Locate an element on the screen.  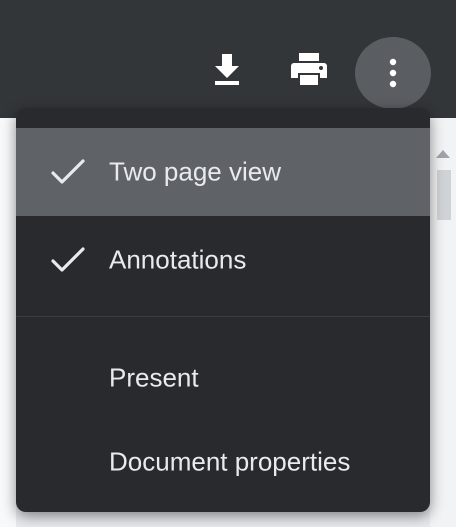
print-button is located at coordinates (309, 69).